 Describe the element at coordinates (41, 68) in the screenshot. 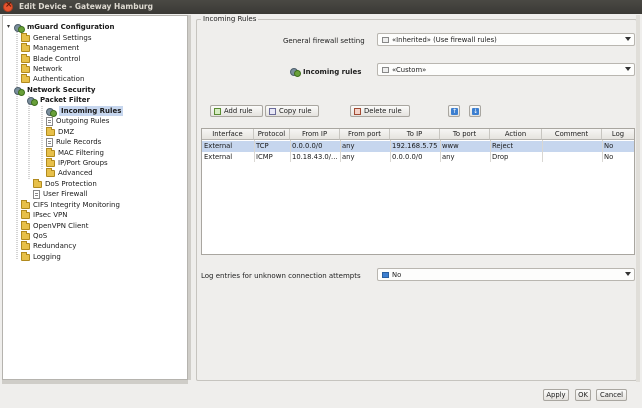

I see `tree-item-network: Network` at that location.